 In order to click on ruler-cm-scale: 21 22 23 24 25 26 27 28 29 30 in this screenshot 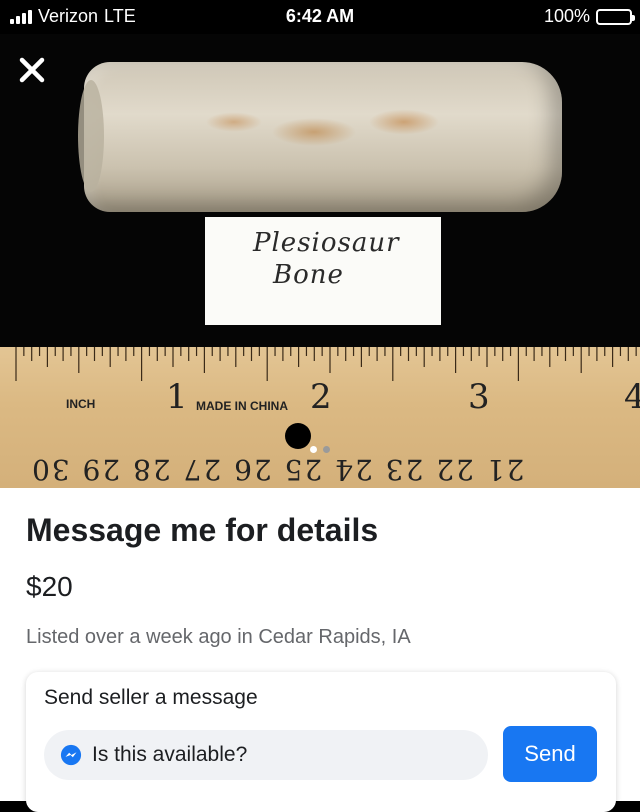, I will do `click(277, 469)`.